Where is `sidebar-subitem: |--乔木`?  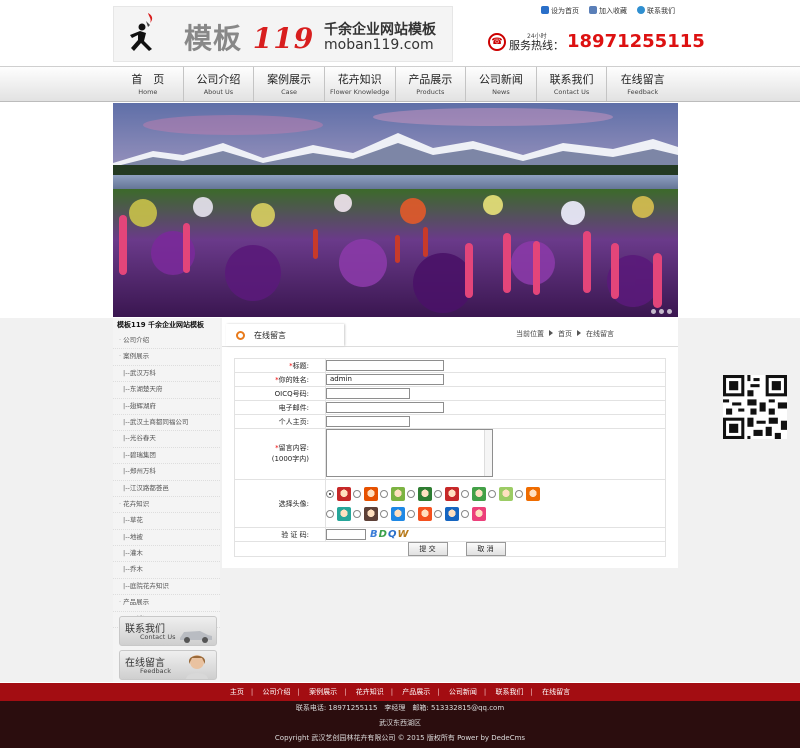 sidebar-subitem: |--乔木 is located at coordinates (166, 570).